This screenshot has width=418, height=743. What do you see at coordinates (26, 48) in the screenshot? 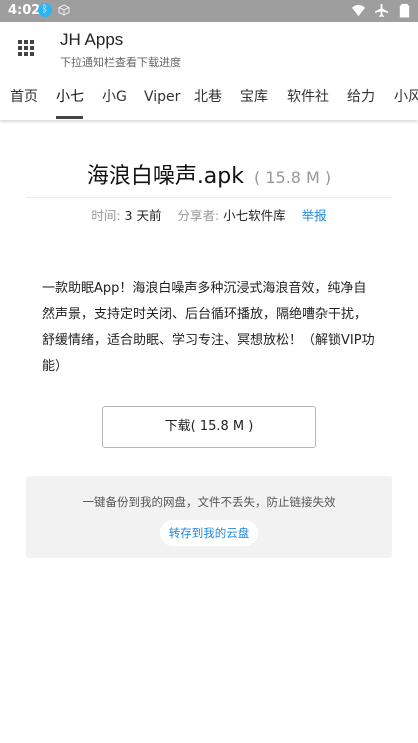
I see `apps-grid-icon` at bounding box center [26, 48].